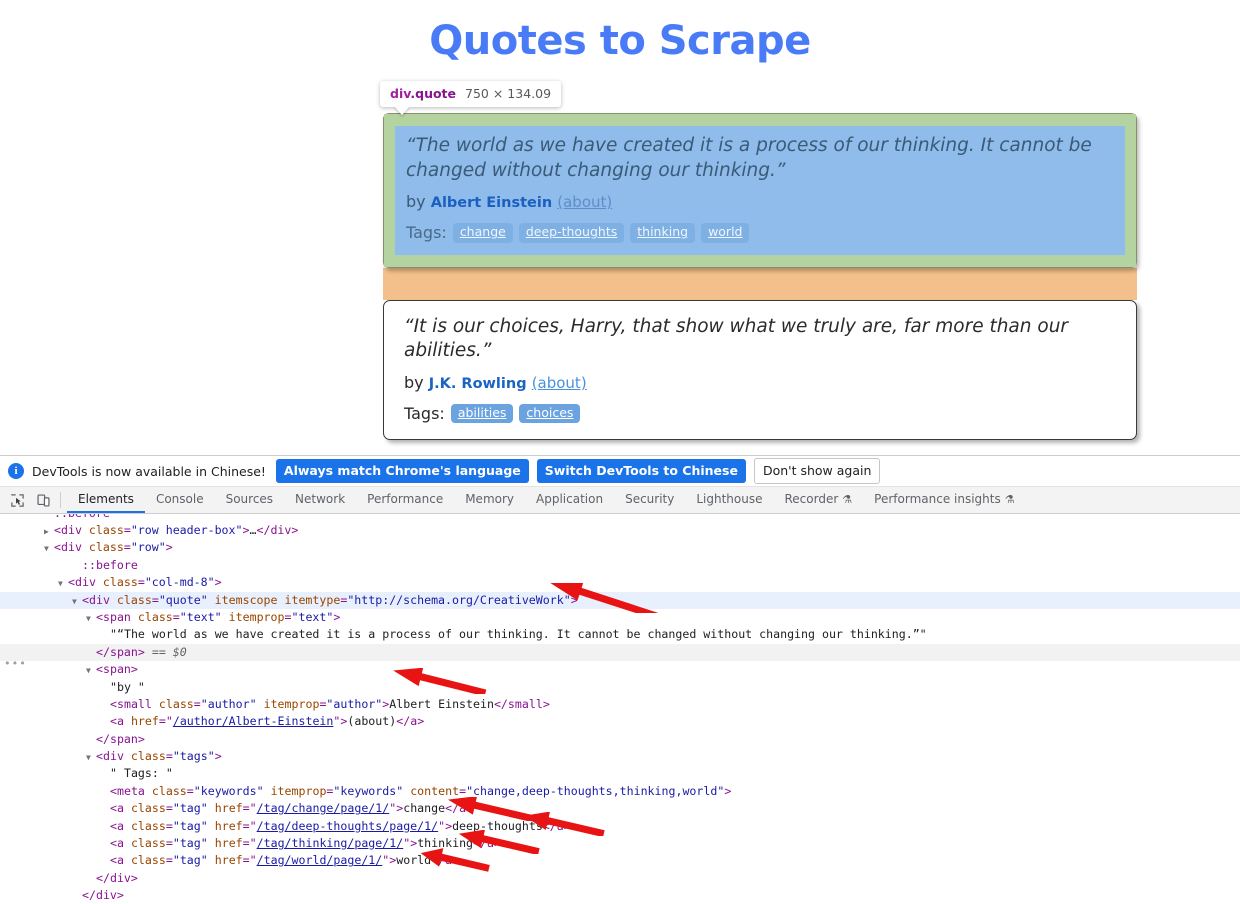  What do you see at coordinates (760, 413) in the screenshot?
I see `quote-tags: Tags: abilities choices` at bounding box center [760, 413].